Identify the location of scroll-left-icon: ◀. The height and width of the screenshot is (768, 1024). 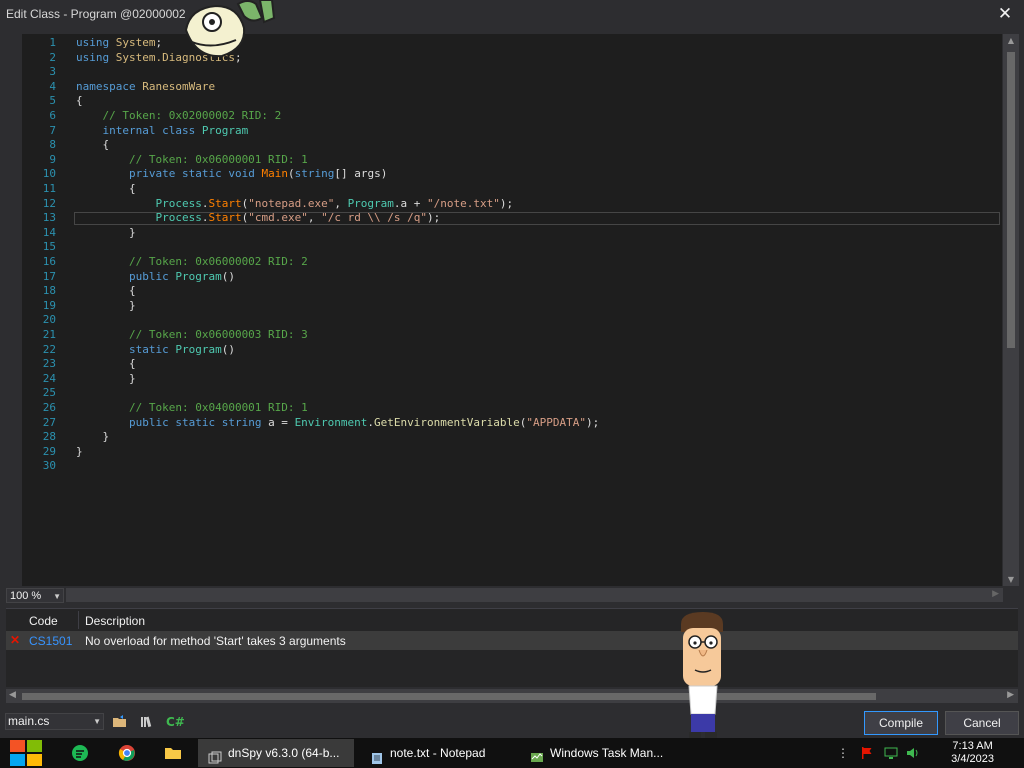
(12, 695).